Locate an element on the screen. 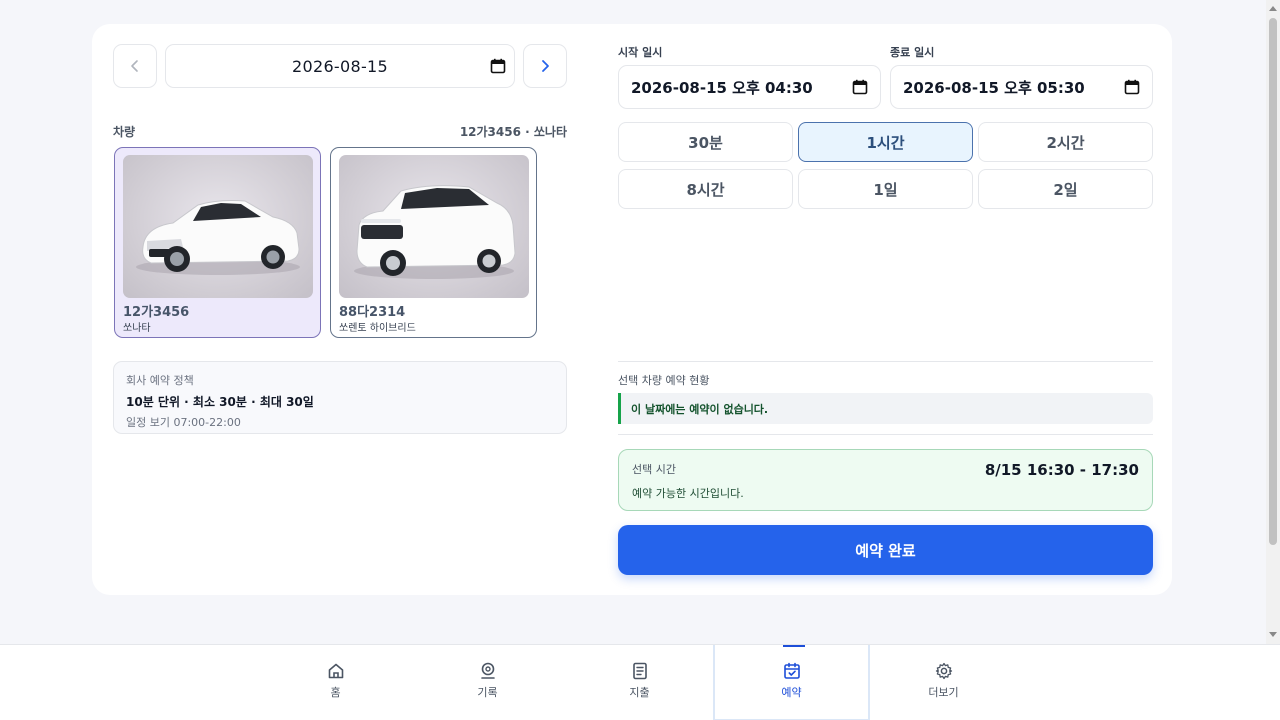  bottom-nav: 홈 기록 지출 예약 더보기 is located at coordinates (640, 682).